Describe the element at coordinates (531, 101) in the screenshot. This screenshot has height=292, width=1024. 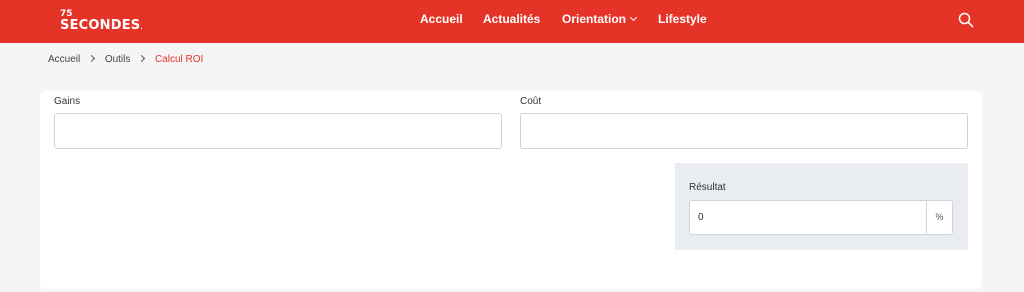
I see `cout-label: Coût` at that location.